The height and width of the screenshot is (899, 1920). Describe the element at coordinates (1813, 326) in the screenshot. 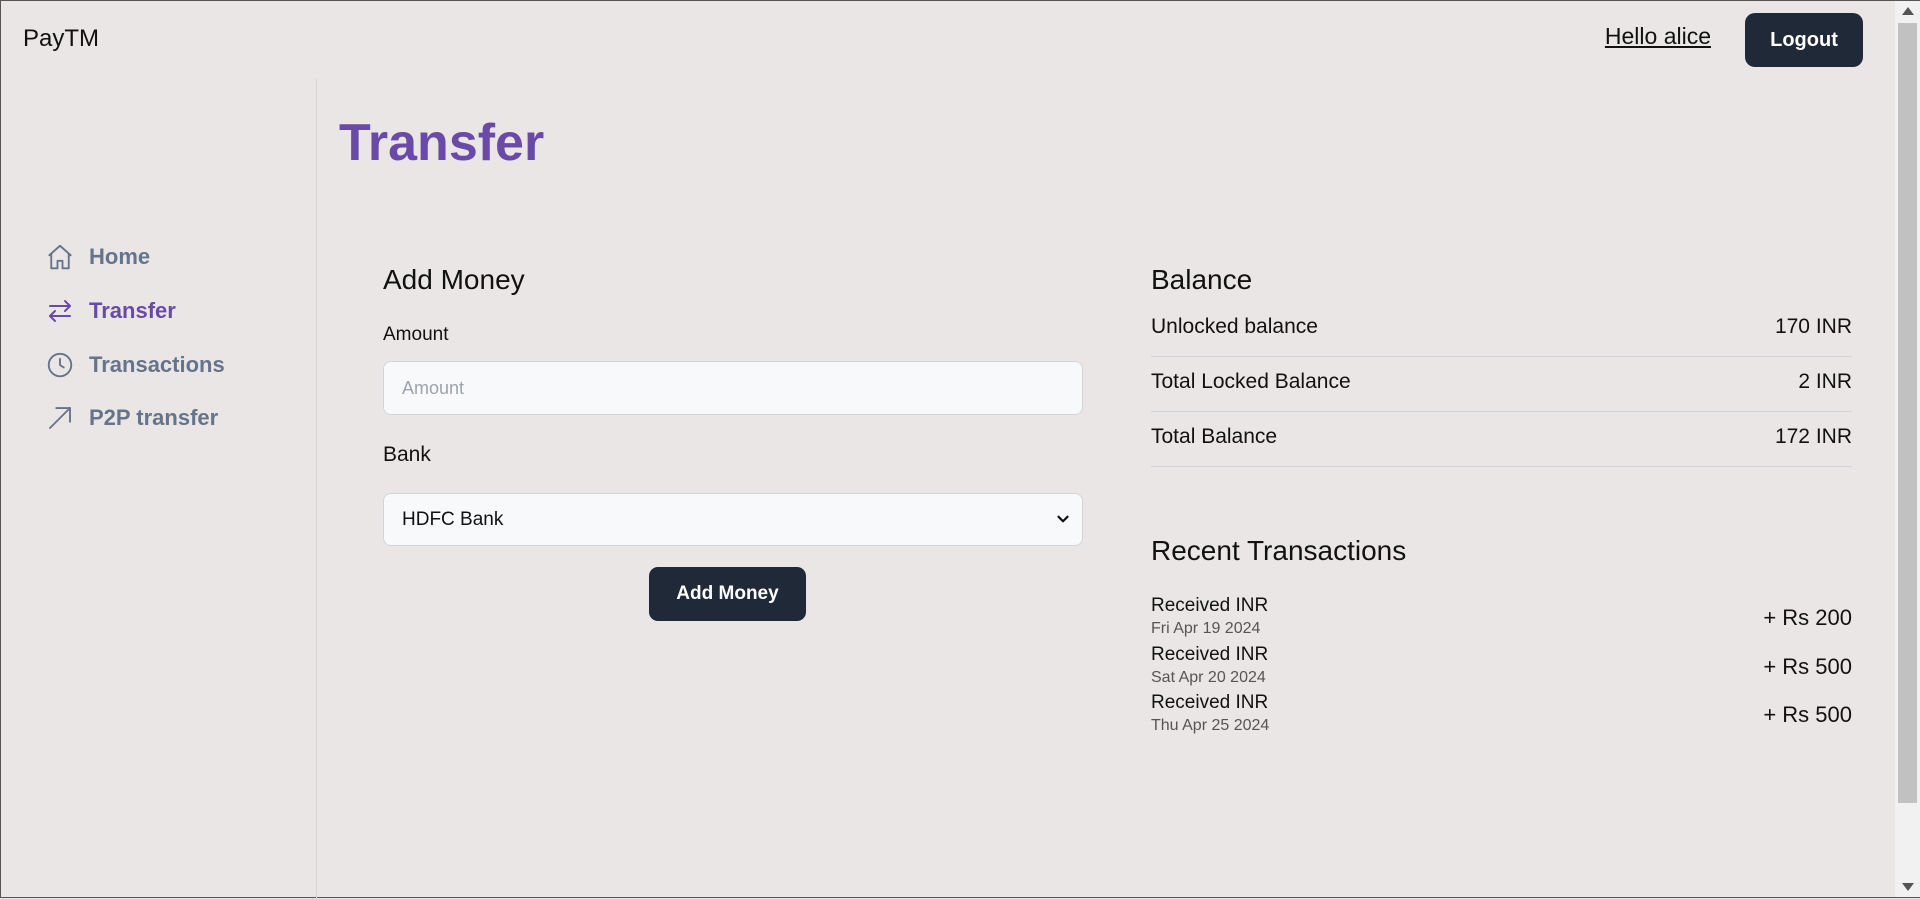

I see `balance-row-value: 170 INR` at that location.